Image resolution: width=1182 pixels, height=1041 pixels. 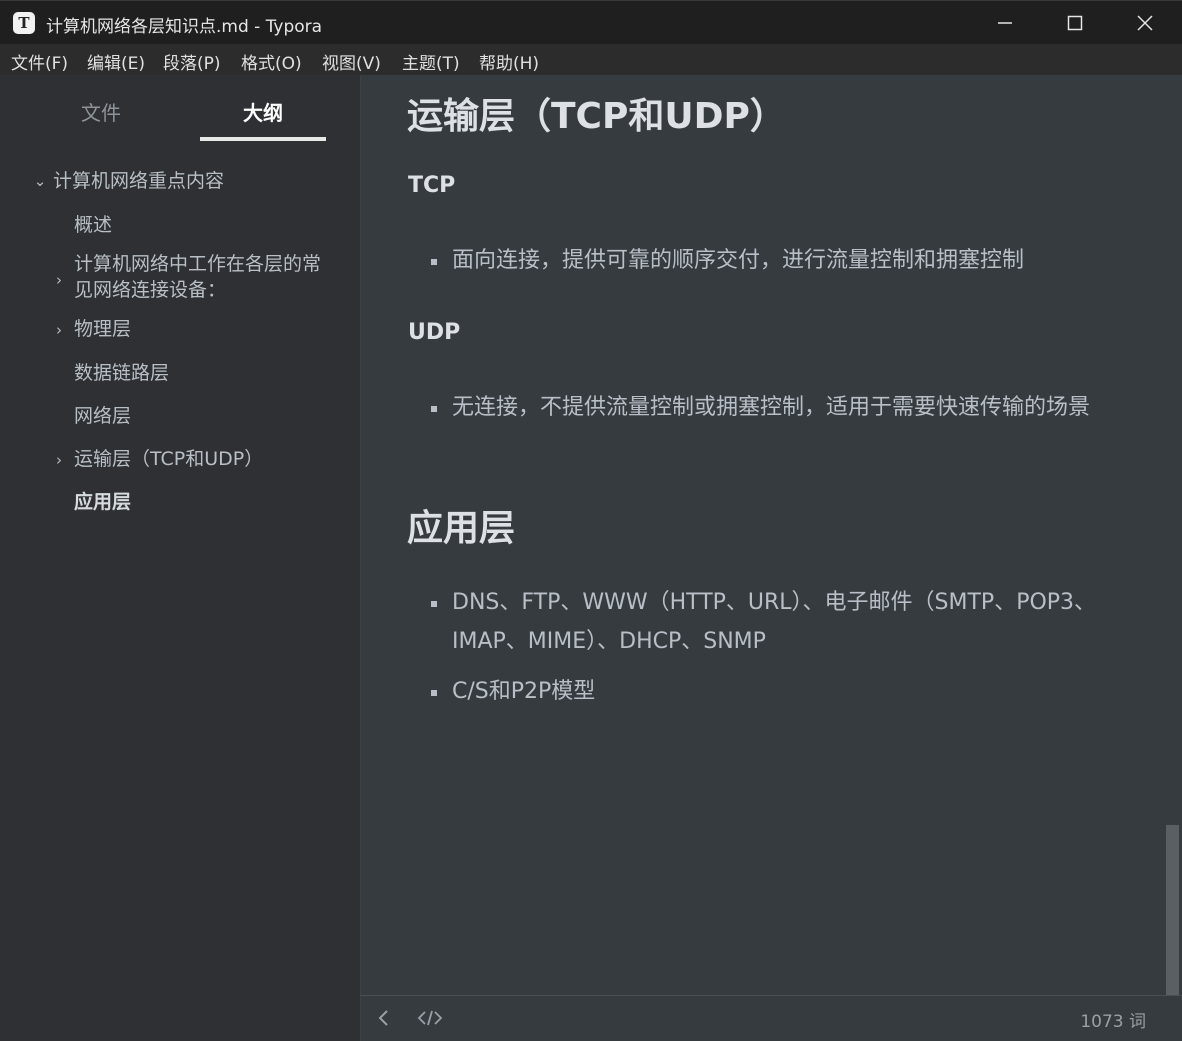 I want to click on close-button, so click(x=1145, y=23).